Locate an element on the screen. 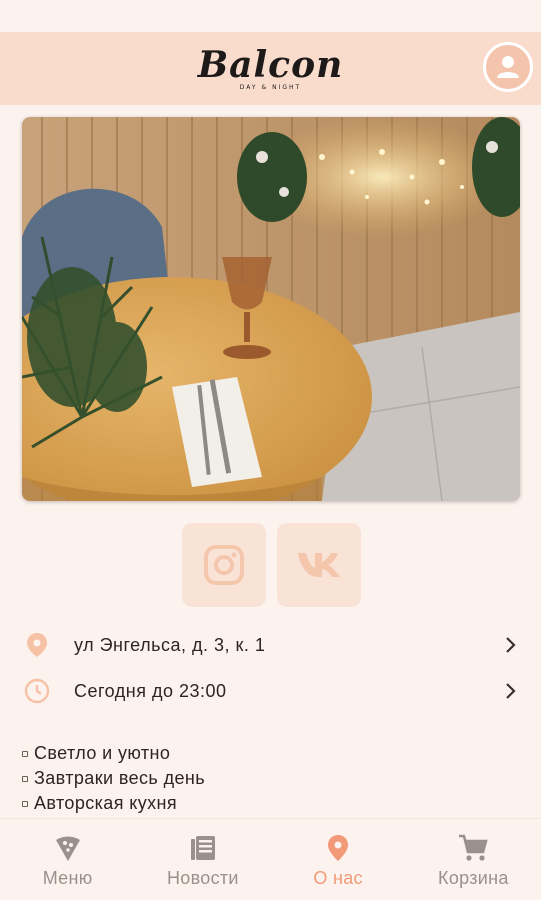  nav-cart-label: Корзина is located at coordinates (473, 878).